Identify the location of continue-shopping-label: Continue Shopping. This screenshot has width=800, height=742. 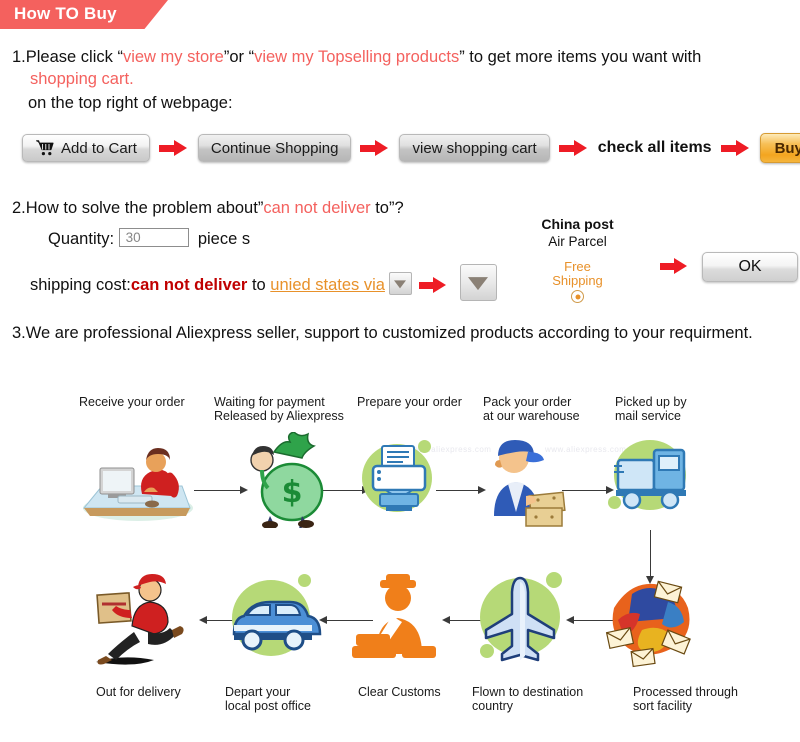
(274, 148).